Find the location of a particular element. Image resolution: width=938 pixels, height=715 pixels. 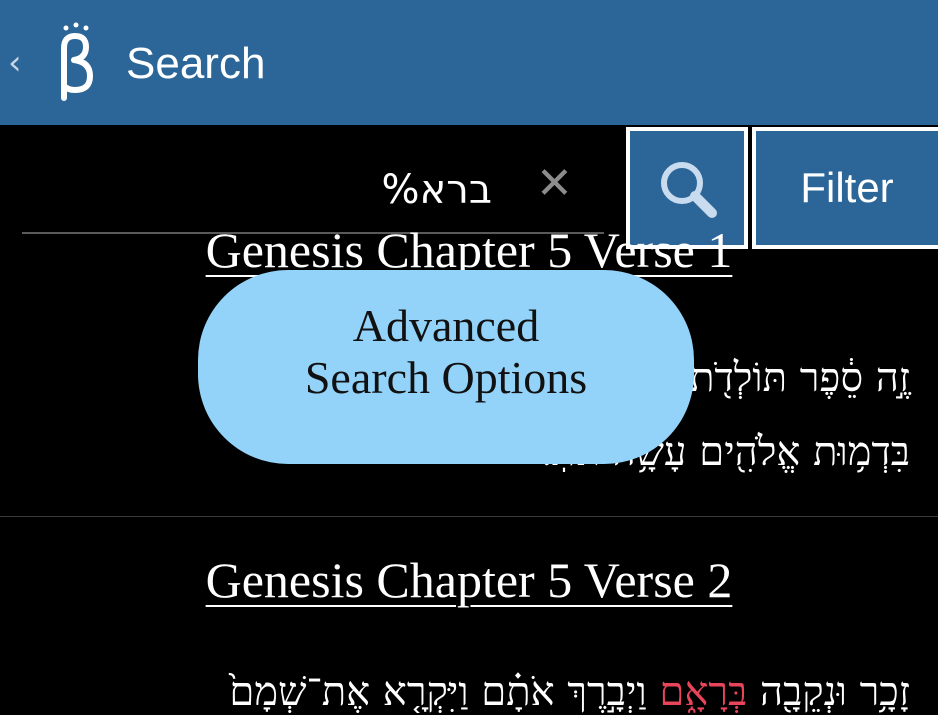

advanced-label-line2: Search Options is located at coordinates (446, 377).